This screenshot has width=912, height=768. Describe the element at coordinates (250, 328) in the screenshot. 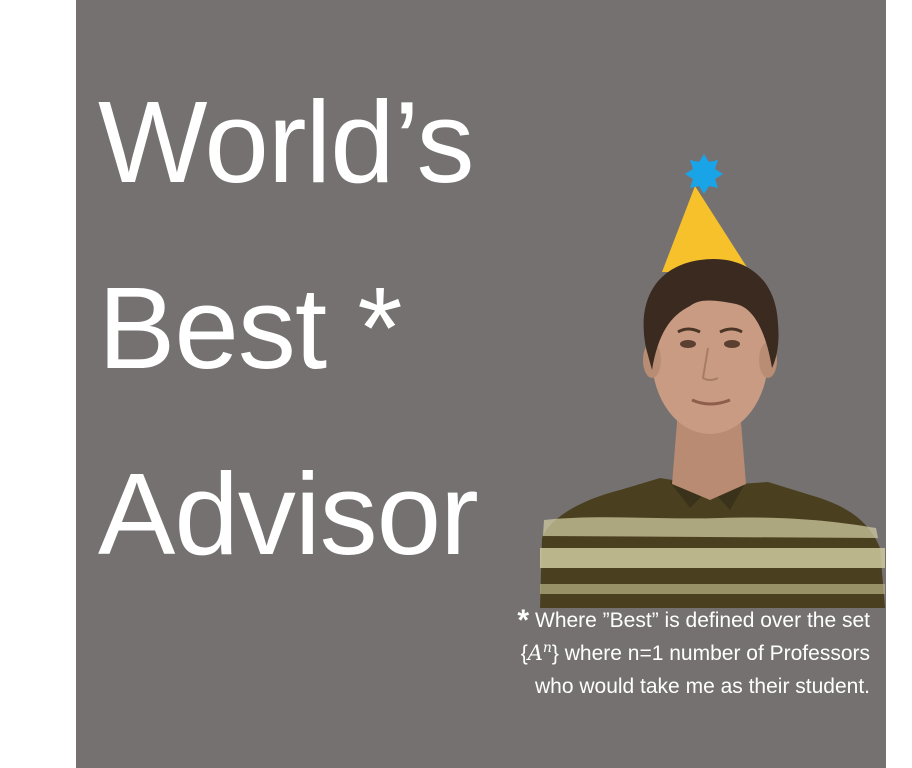

I see `title-line-best: Best *` at that location.